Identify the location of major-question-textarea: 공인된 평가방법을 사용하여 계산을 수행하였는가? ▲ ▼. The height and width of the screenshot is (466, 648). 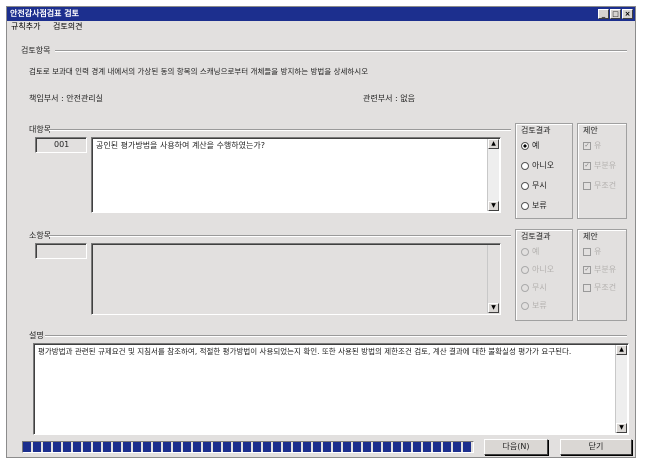
(296, 175).